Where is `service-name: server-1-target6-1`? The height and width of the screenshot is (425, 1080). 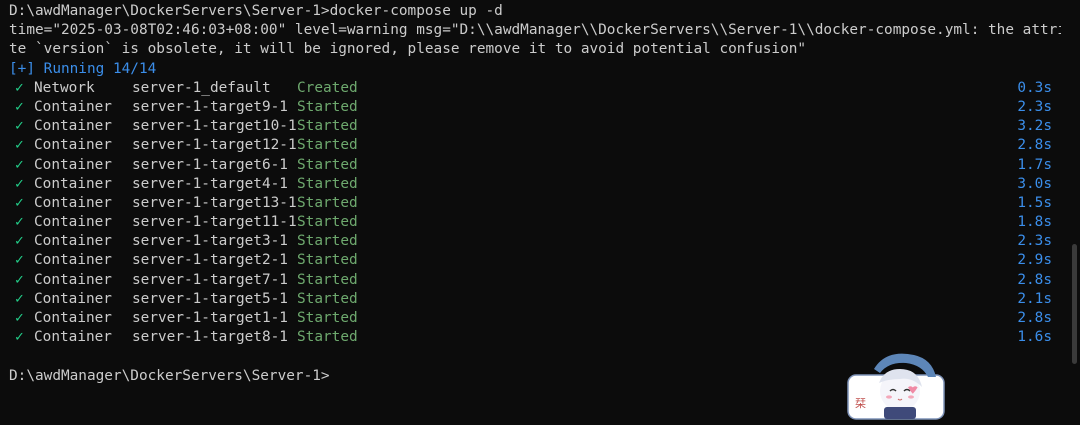
service-name: server-1-target6-1 is located at coordinates (210, 164).